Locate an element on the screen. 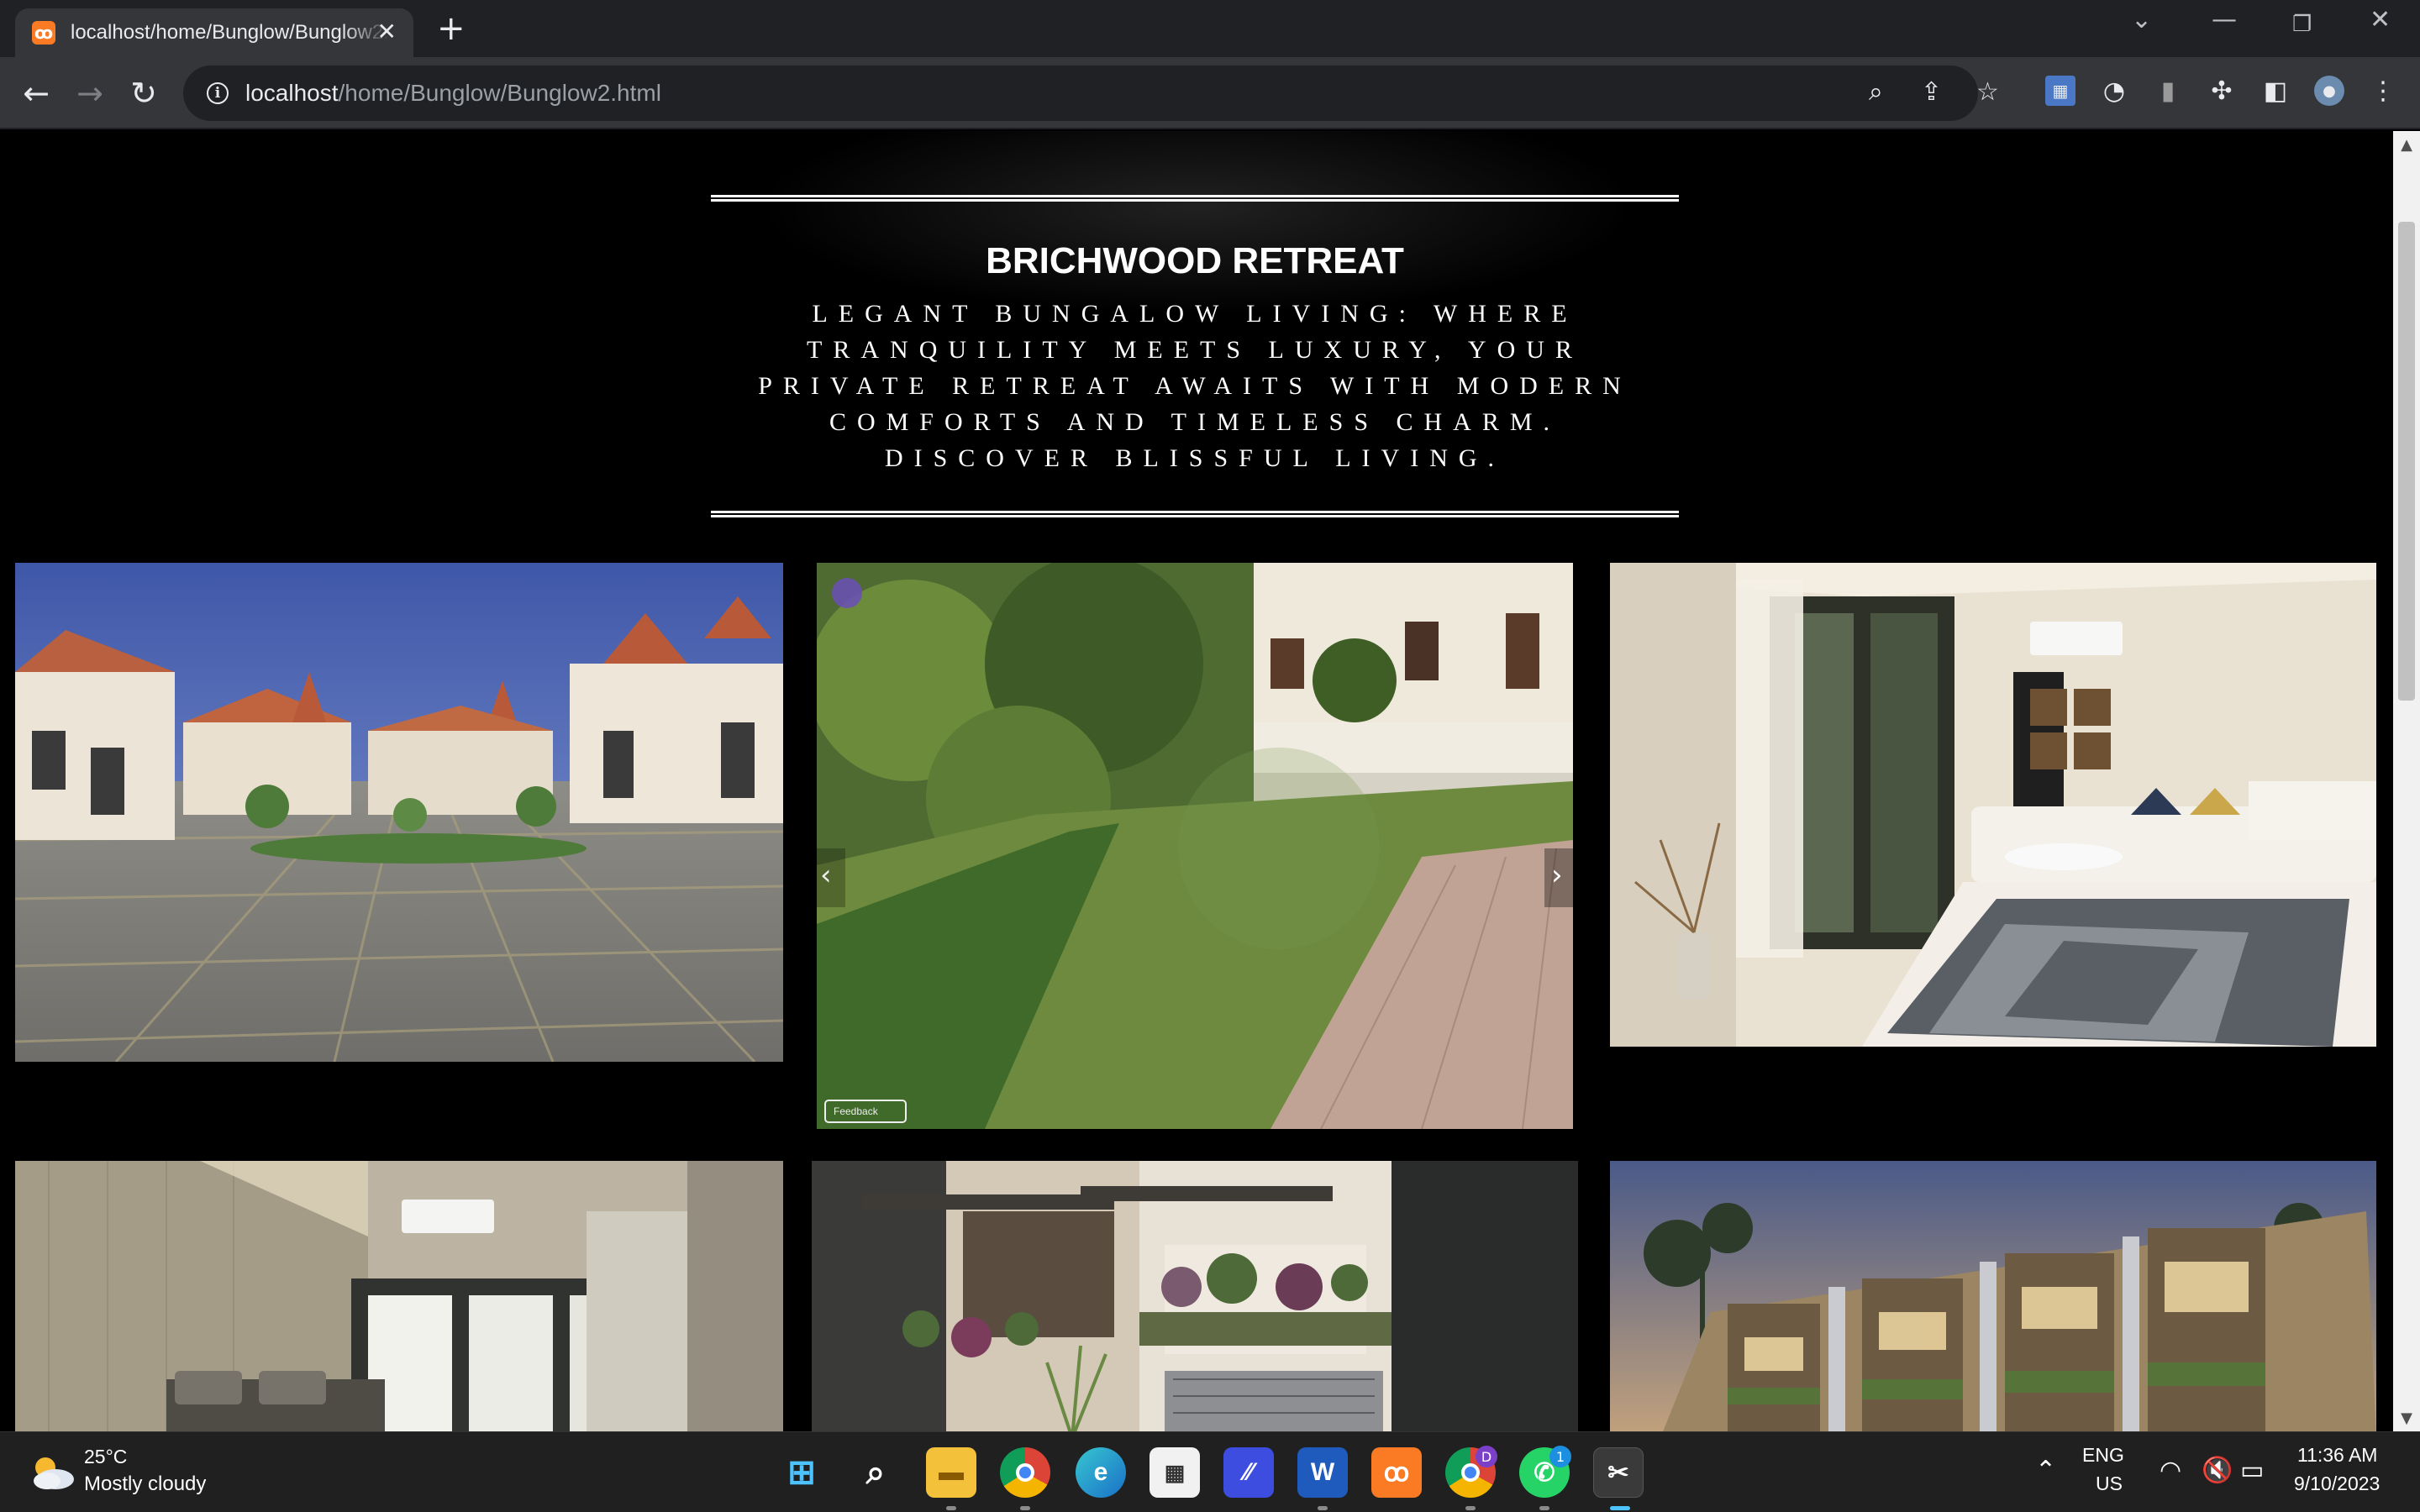  profile-avatar: ● is located at coordinates (2329, 91).